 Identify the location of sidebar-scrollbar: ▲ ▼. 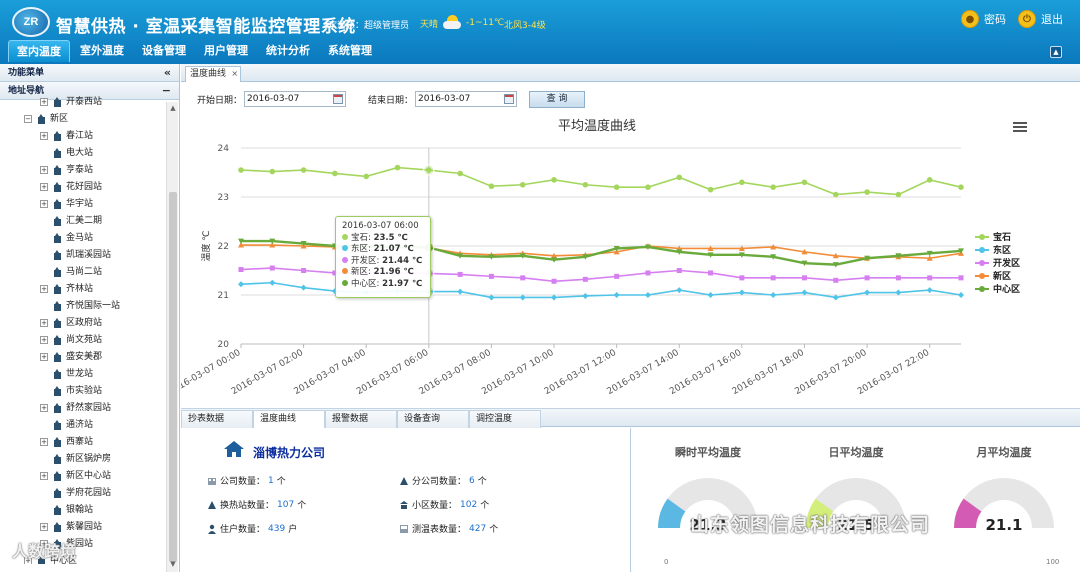
(172, 337).